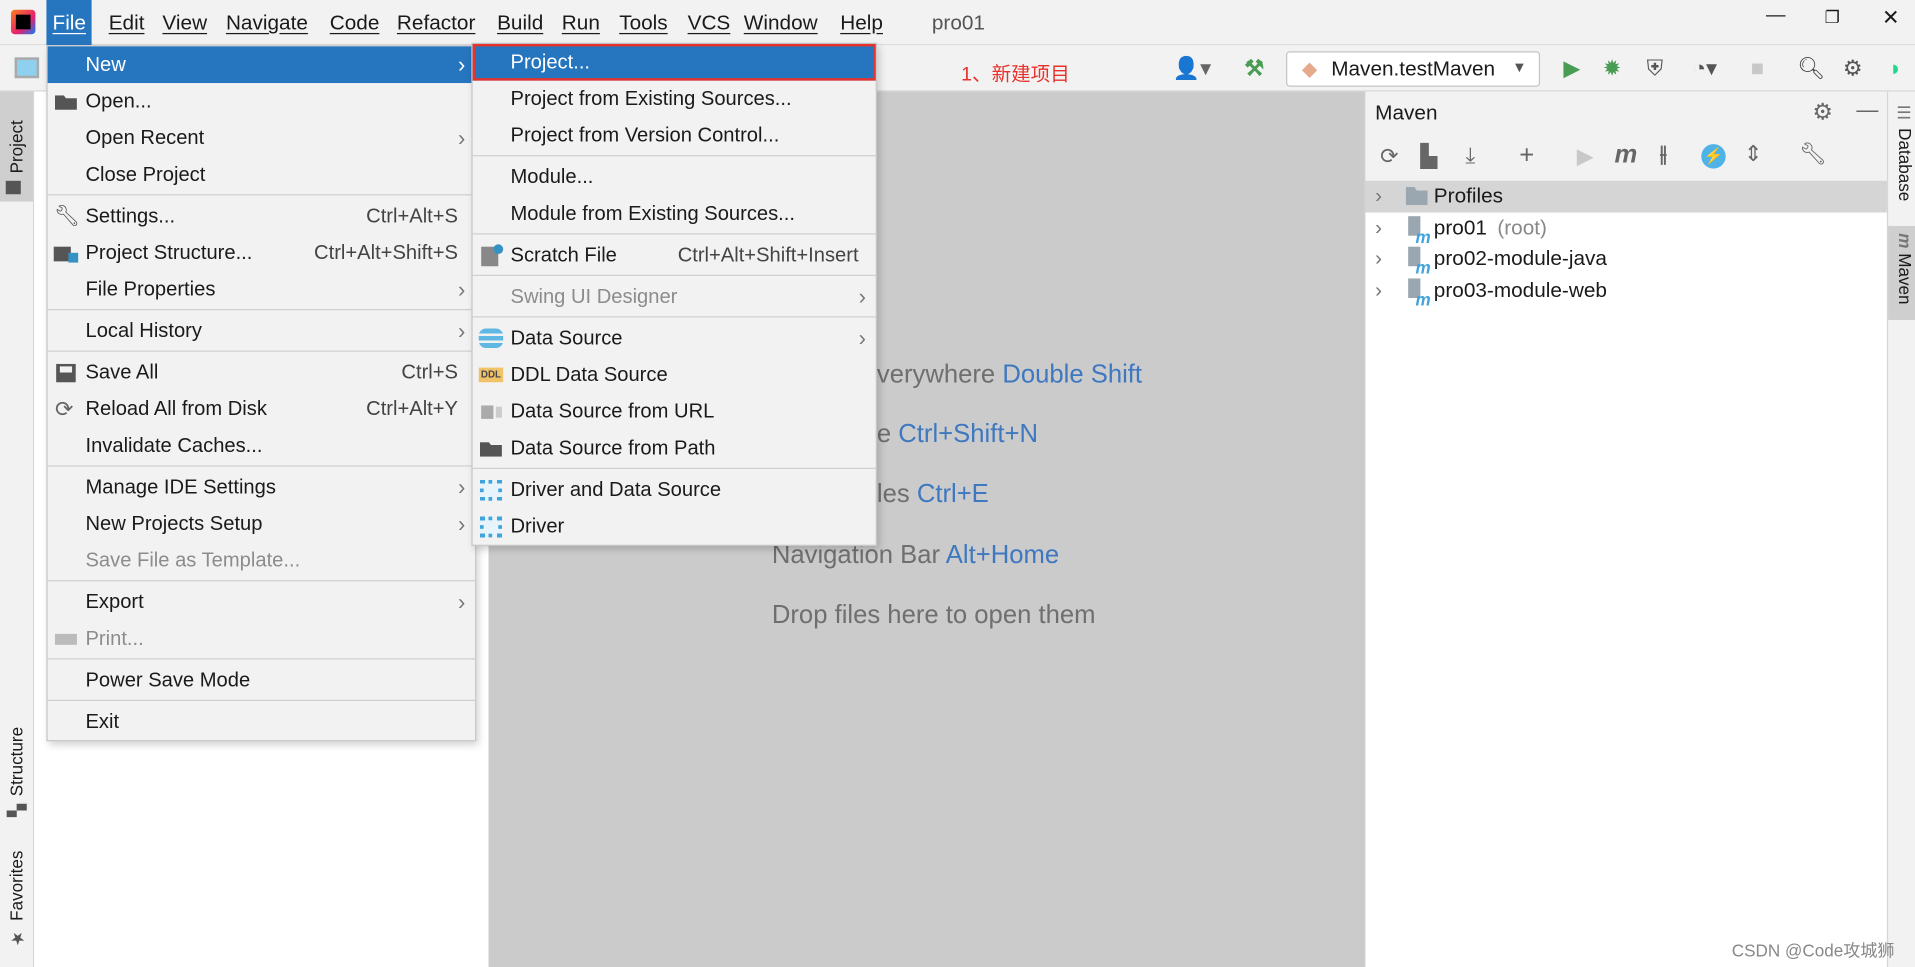 This screenshot has height=967, width=1915. I want to click on profile-icon: ◔▾, so click(1705, 68).